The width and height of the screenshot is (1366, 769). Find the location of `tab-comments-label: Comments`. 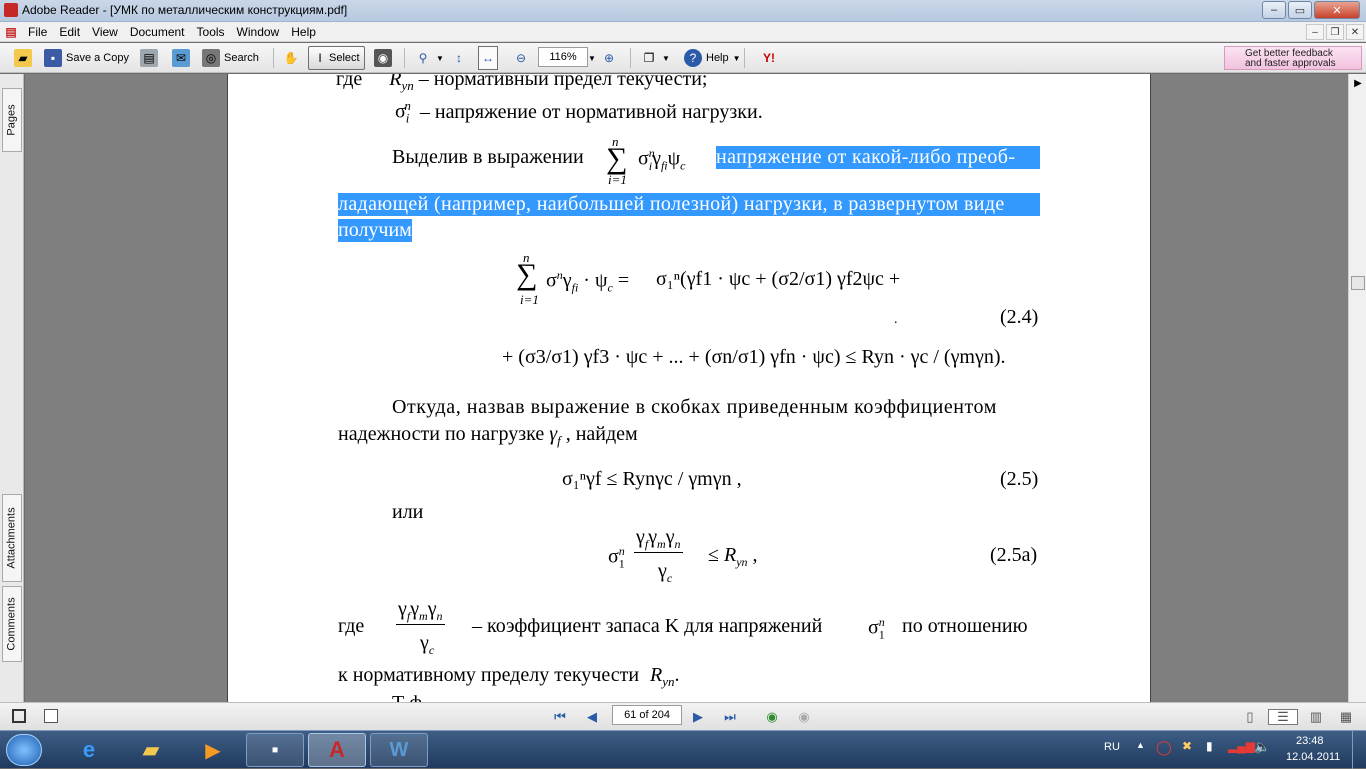

tab-comments-label: Comments is located at coordinates (12, 624).